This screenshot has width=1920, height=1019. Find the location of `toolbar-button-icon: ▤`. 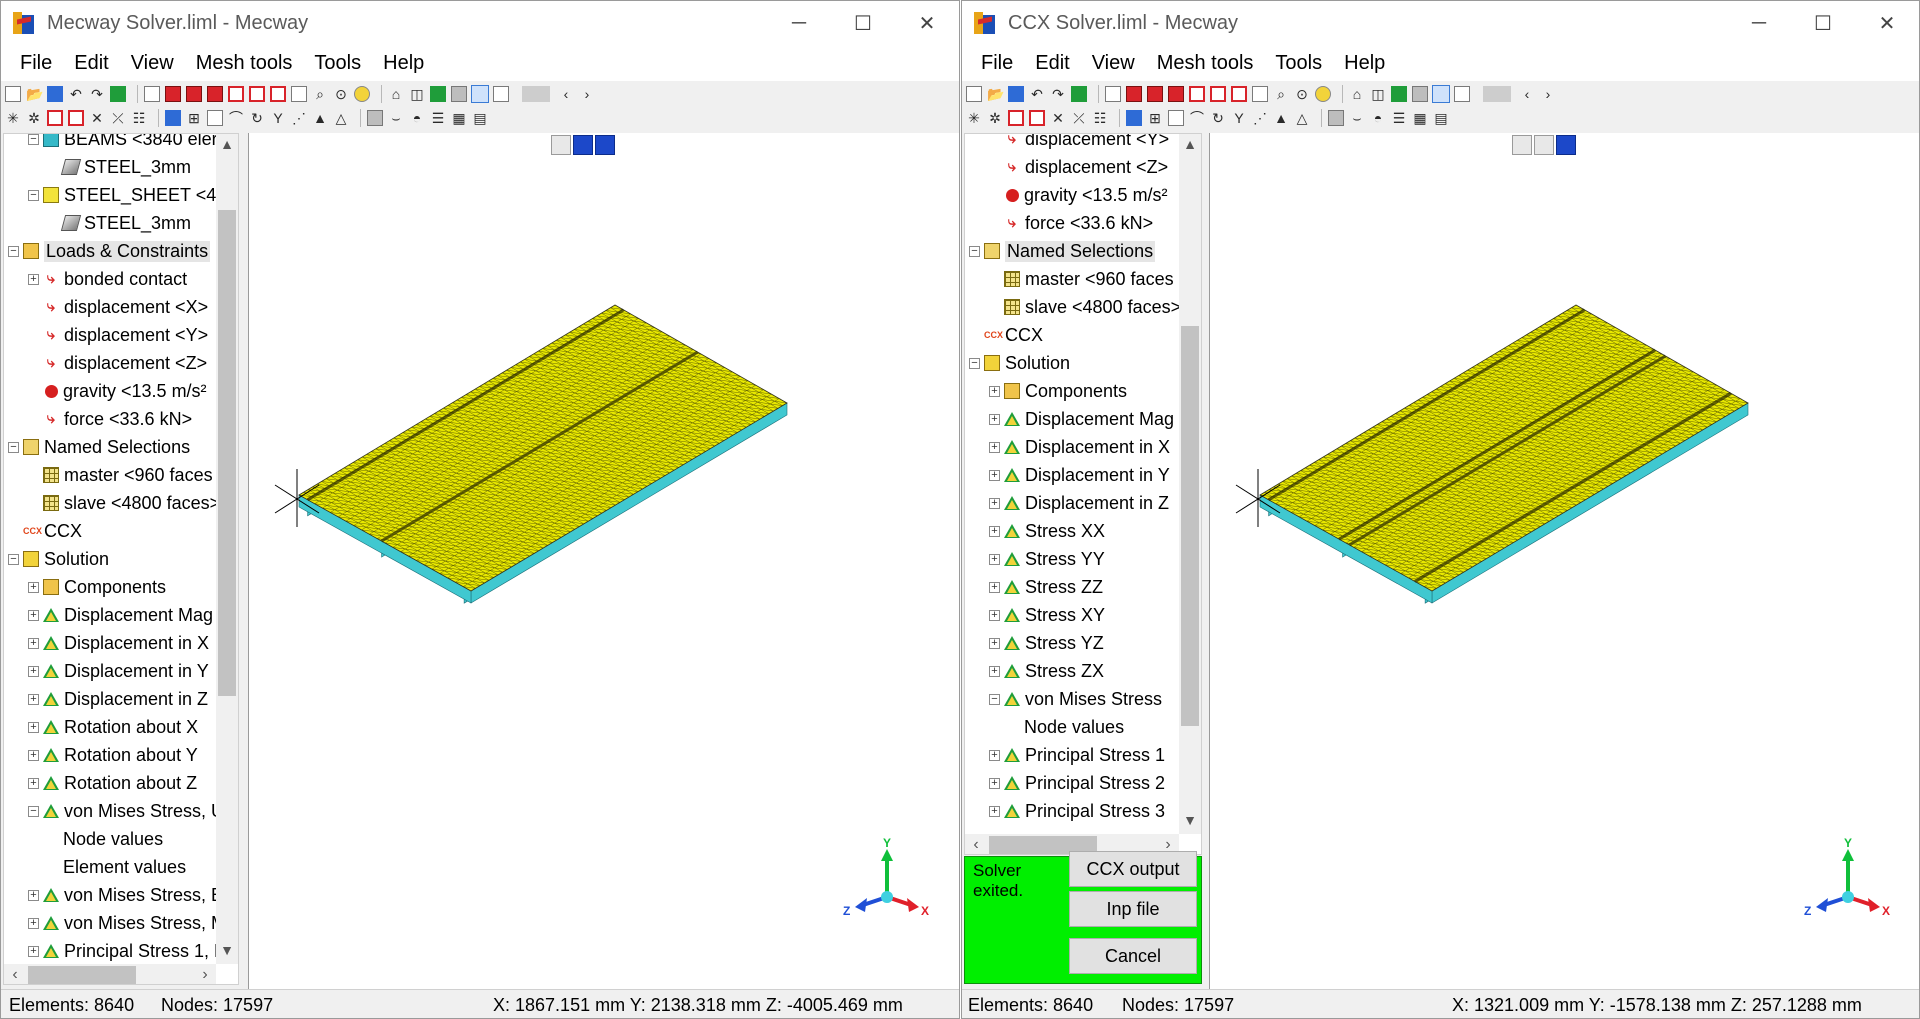

toolbar-button-icon: ▤ is located at coordinates (480, 118).